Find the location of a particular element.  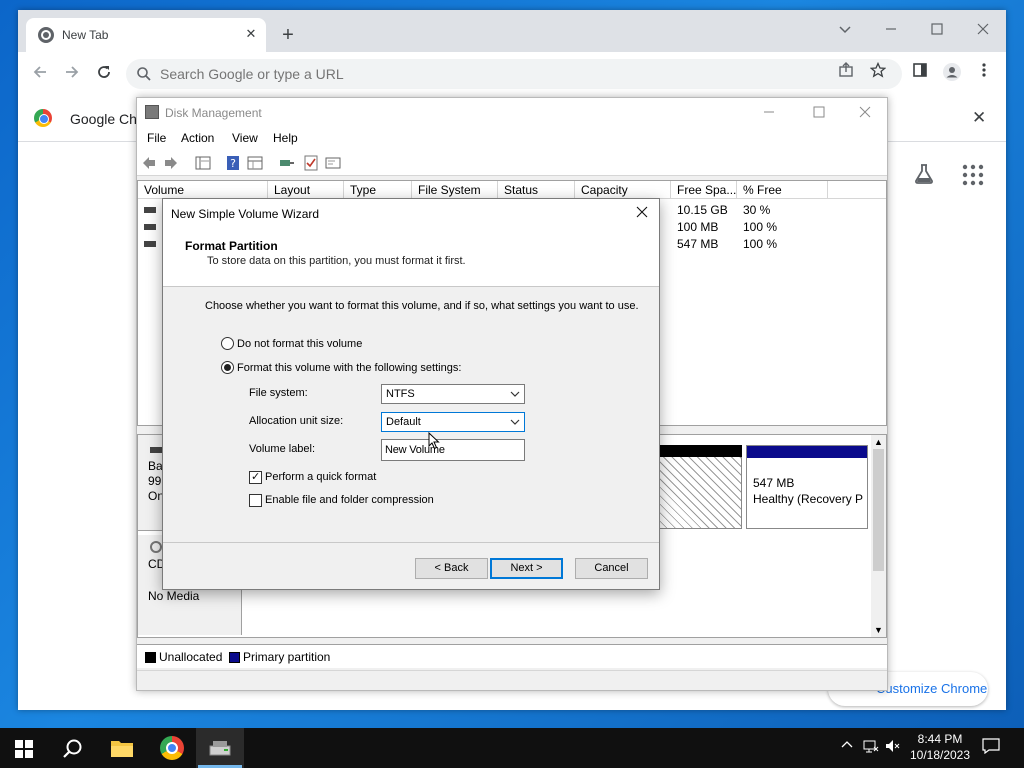

radio-format-volume is located at coordinates (227, 367).